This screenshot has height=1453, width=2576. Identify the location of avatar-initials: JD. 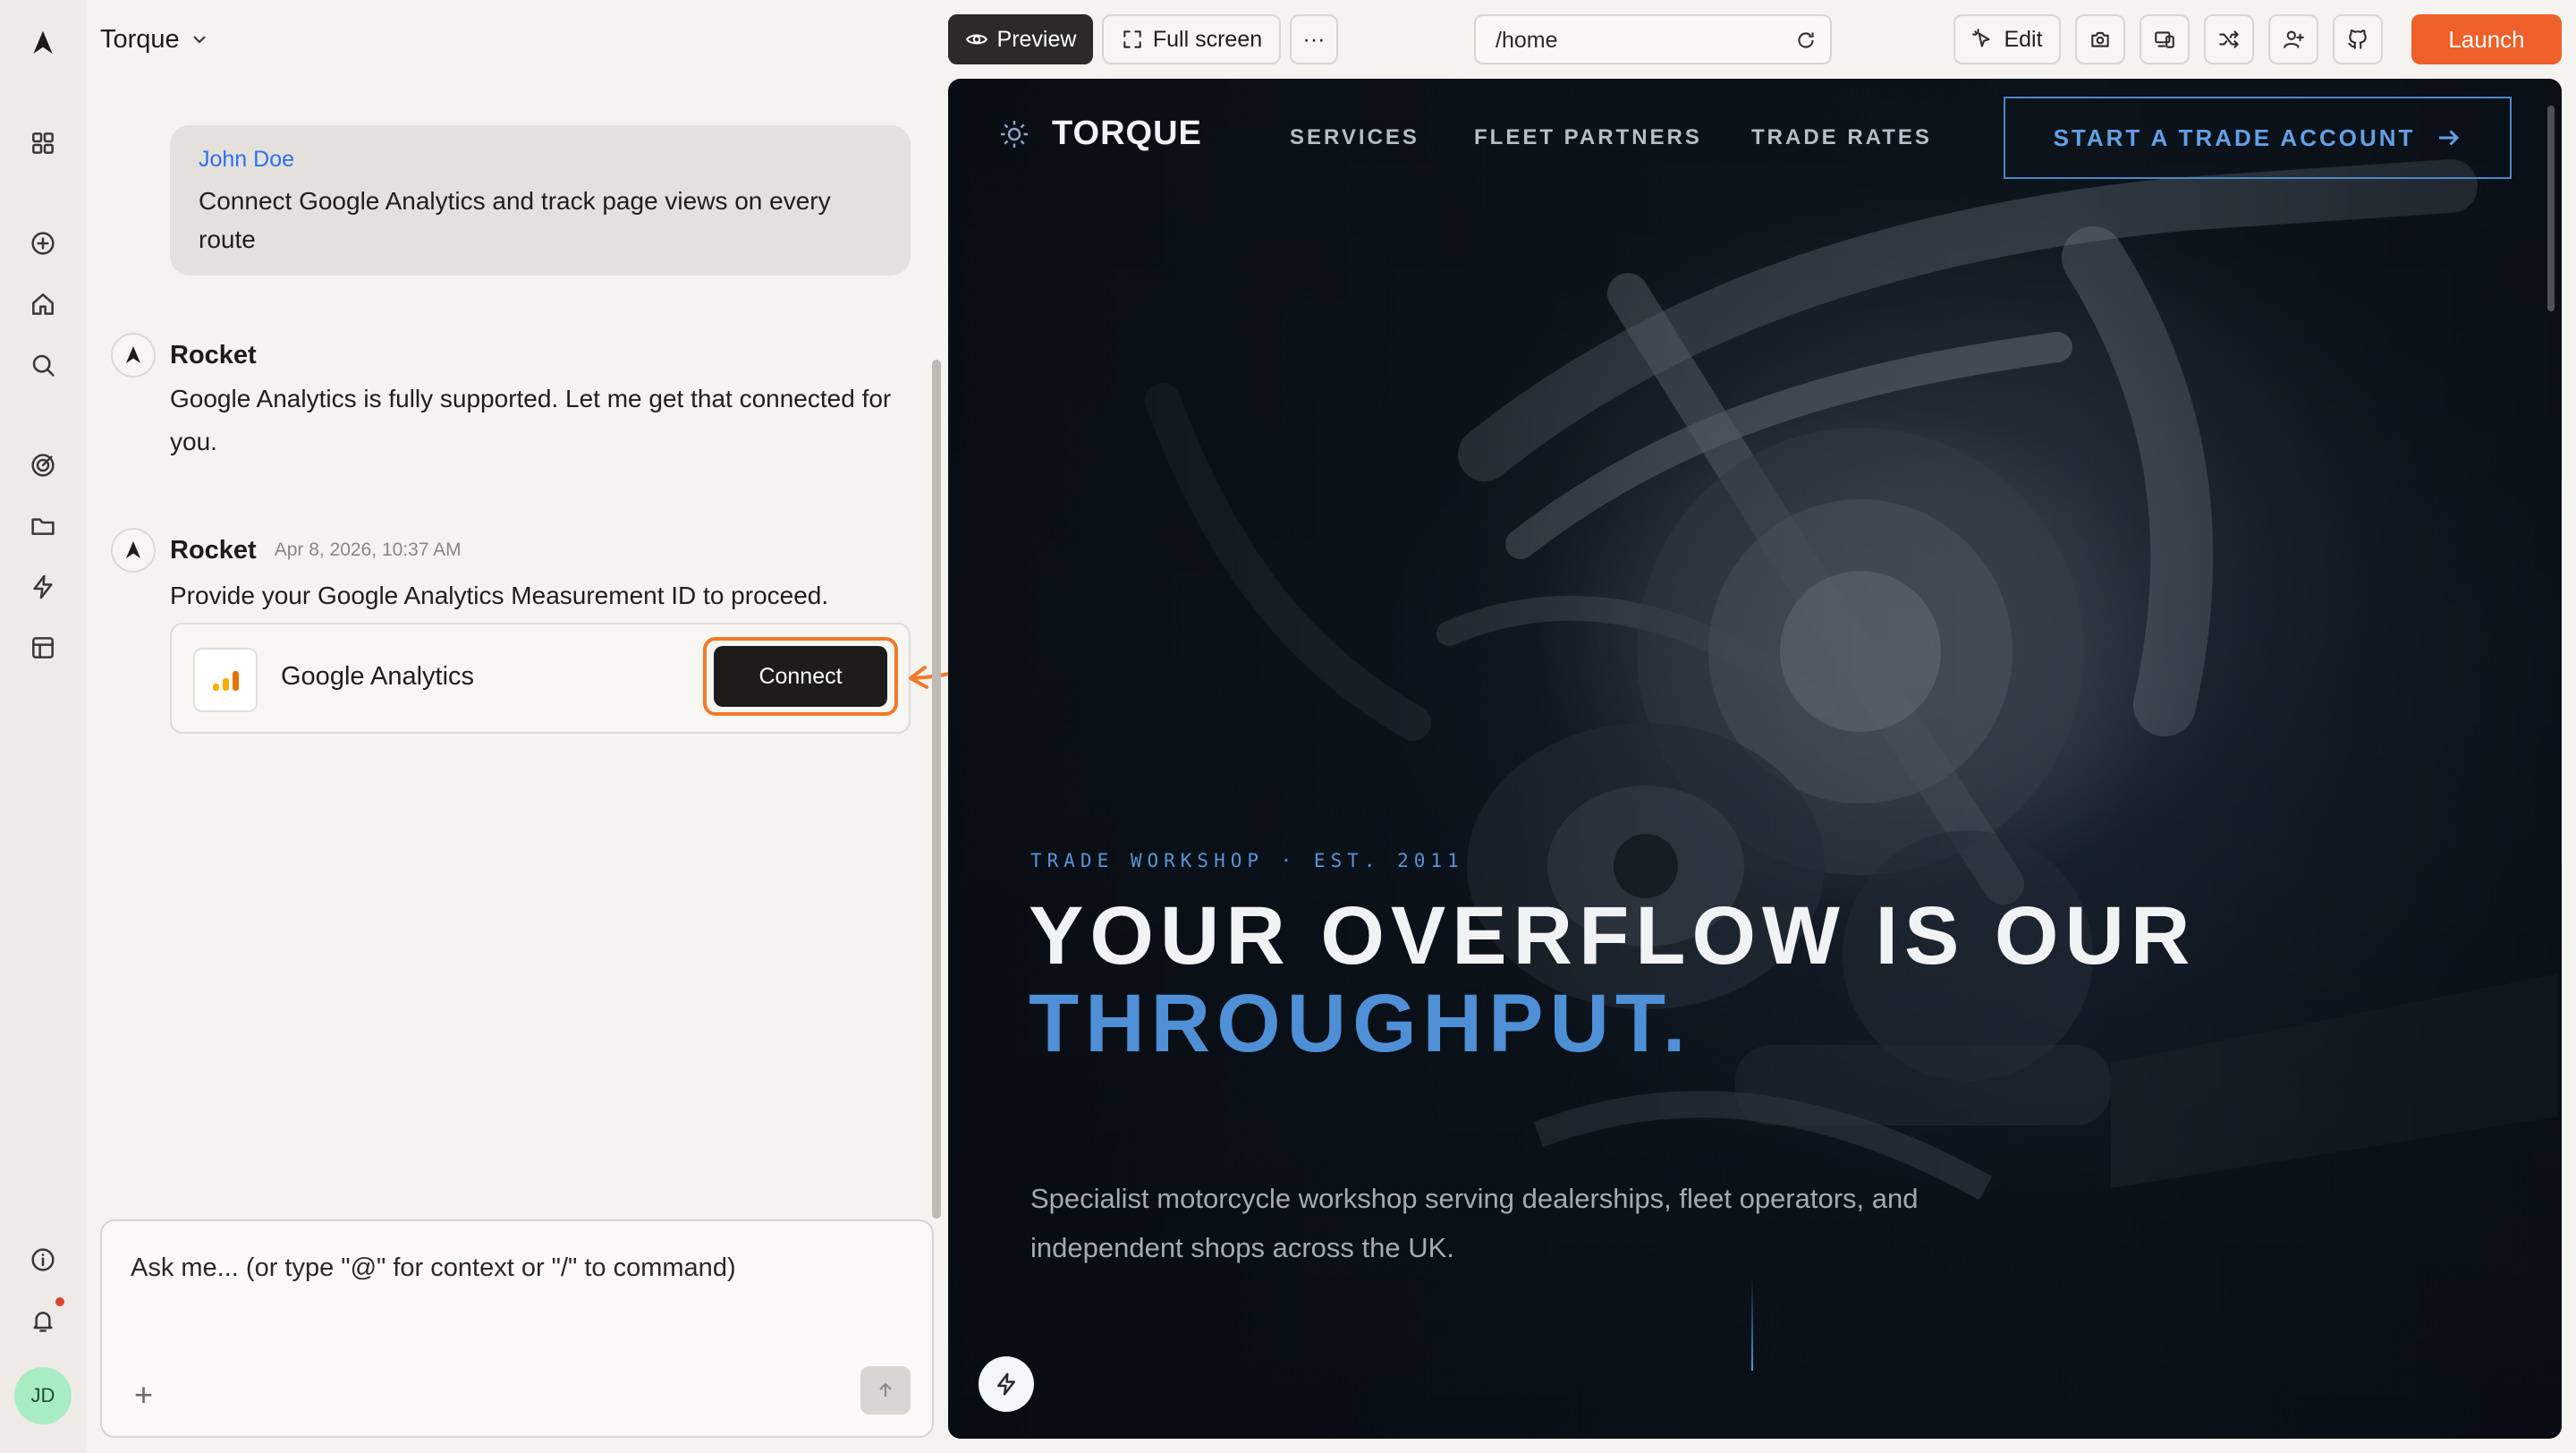
(42, 1395).